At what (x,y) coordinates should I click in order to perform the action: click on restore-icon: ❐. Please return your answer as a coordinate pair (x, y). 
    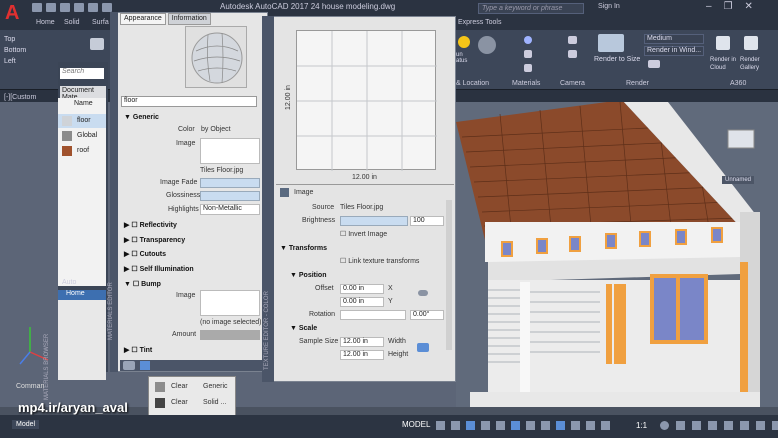
    Looking at the image, I should click on (728, 6).